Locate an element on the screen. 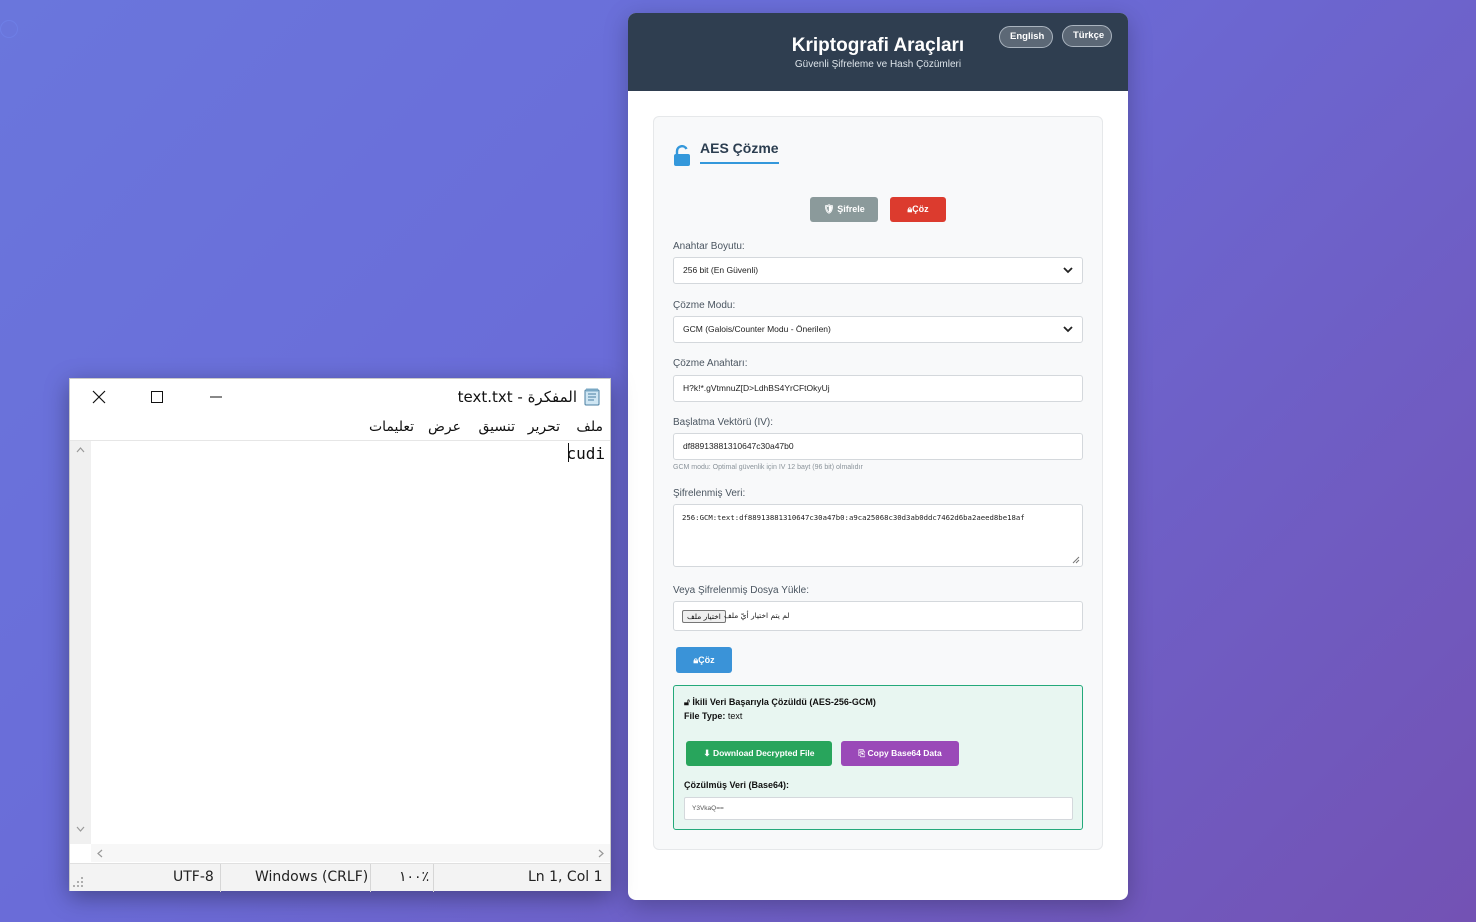  text-caret is located at coordinates (568, 452).